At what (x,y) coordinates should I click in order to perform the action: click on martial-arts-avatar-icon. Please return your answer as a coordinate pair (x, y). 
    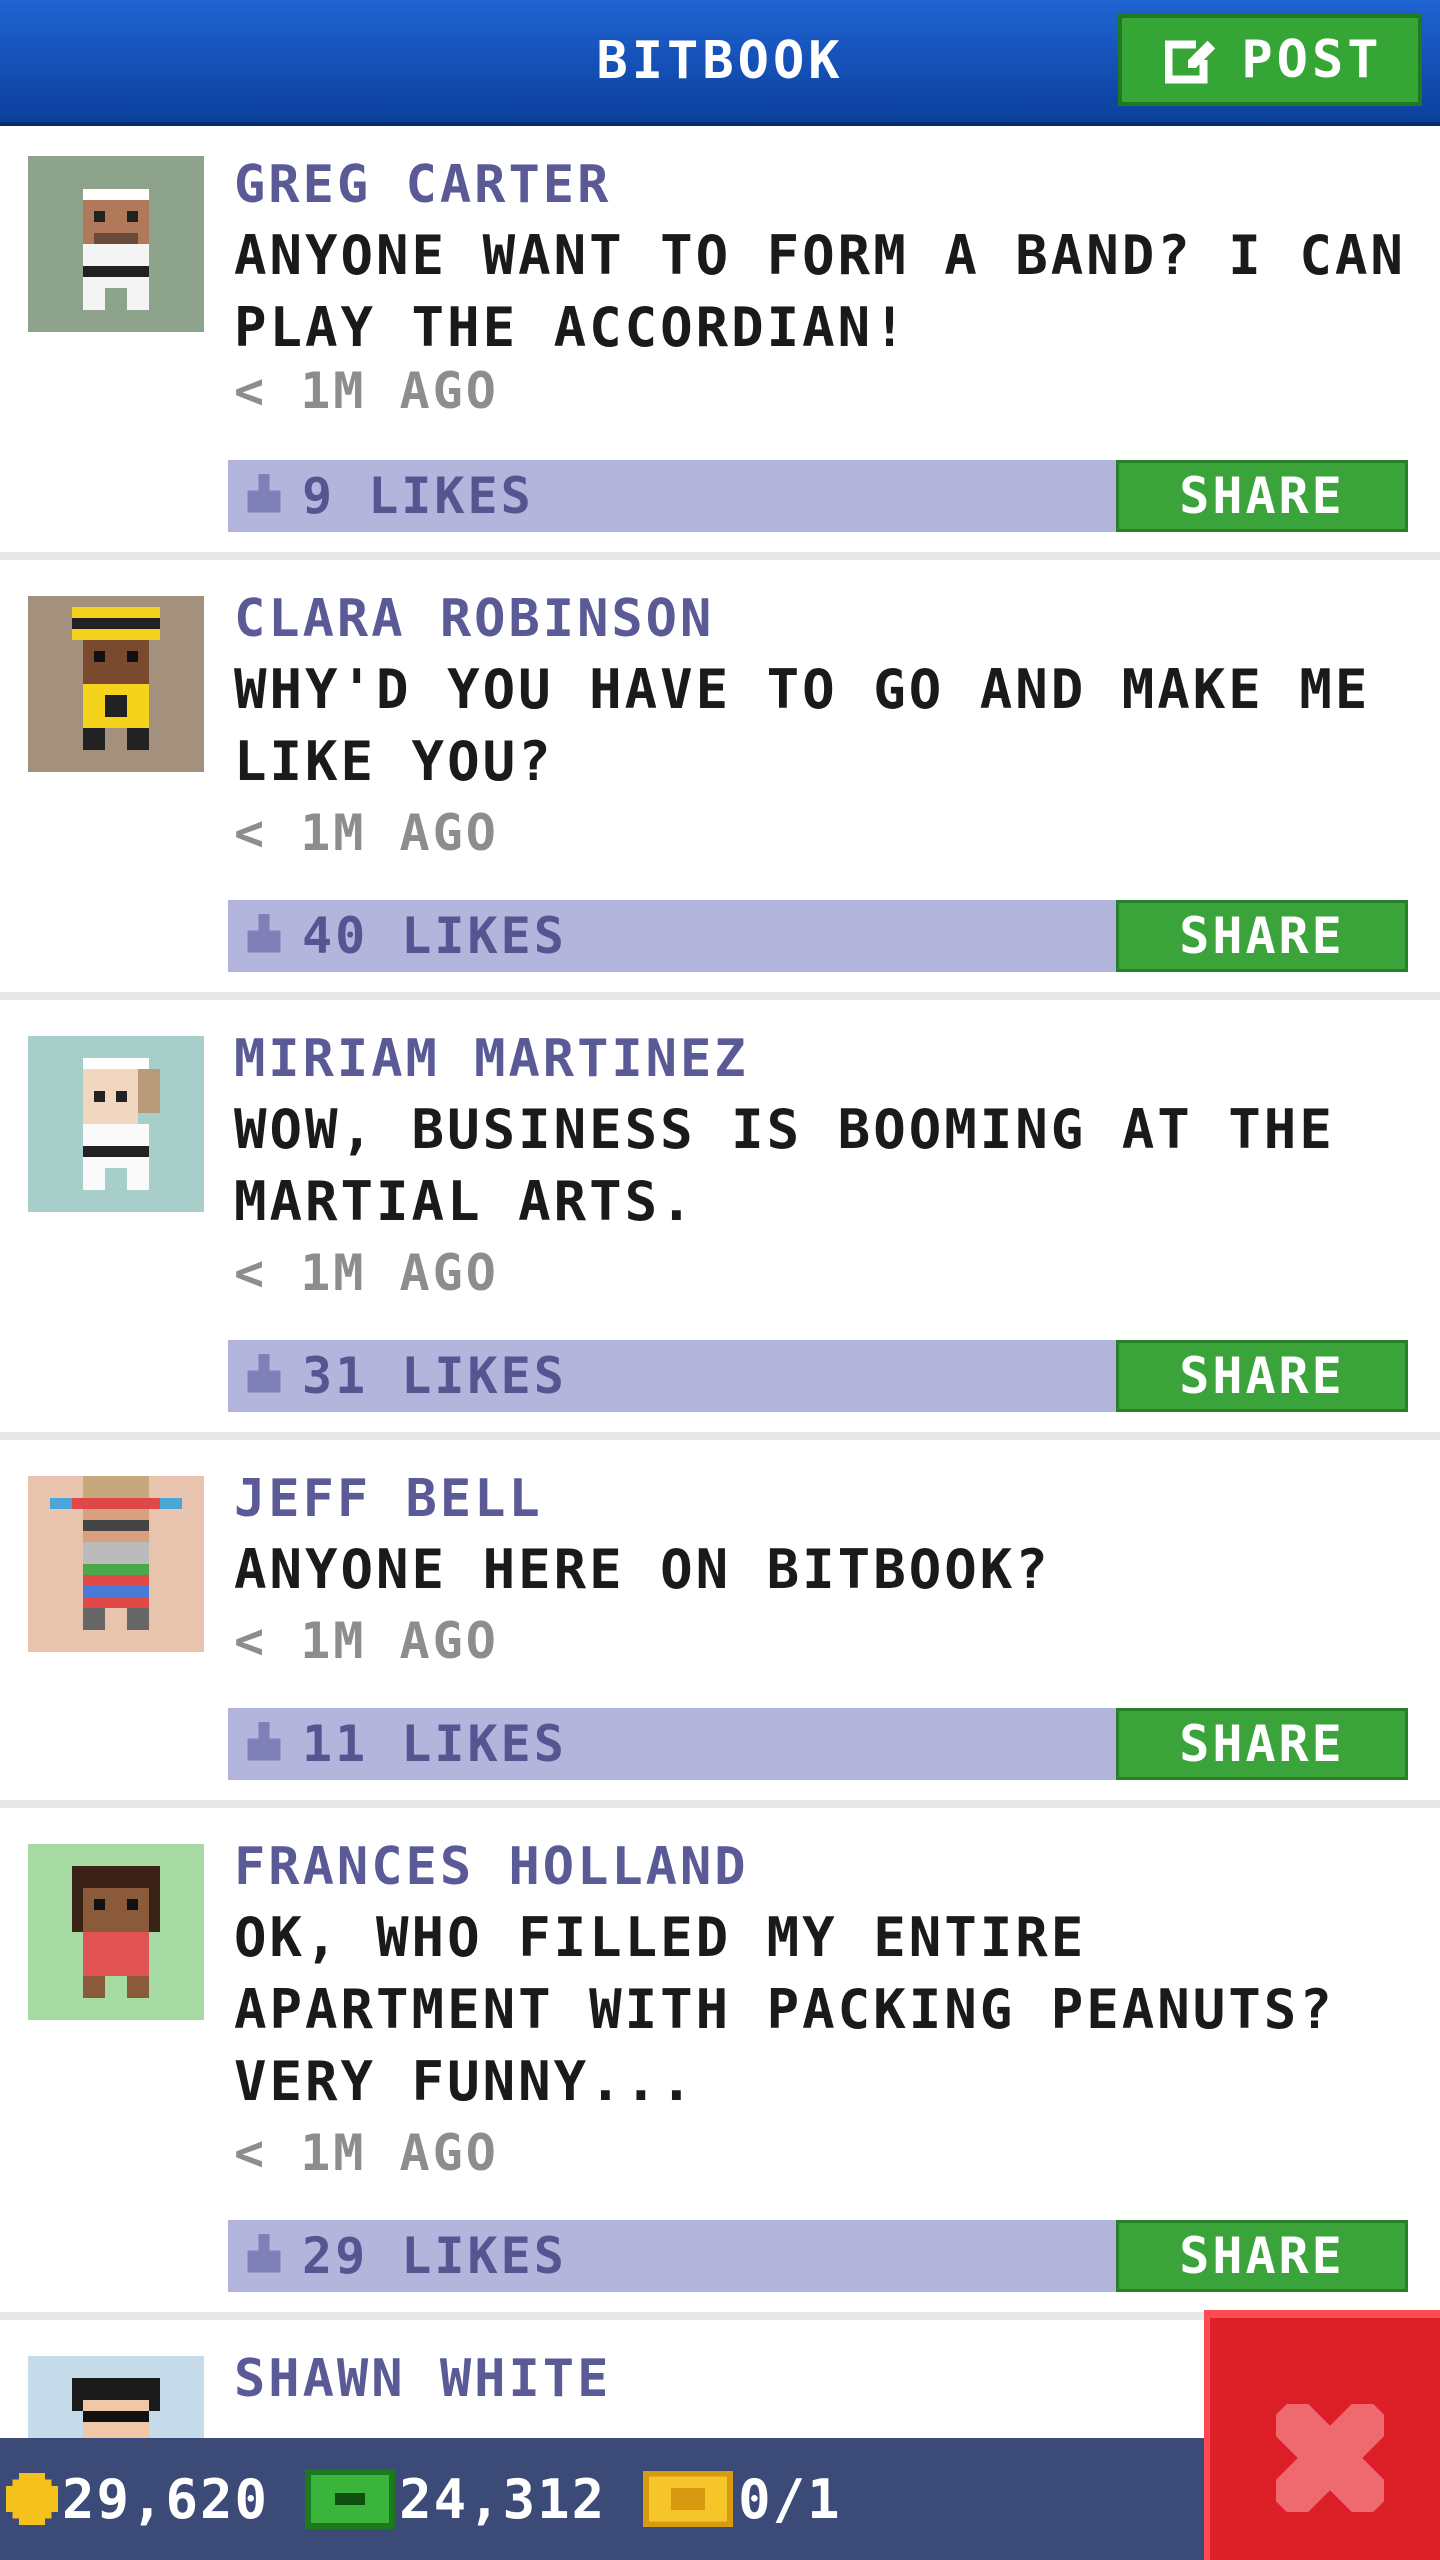
    Looking at the image, I should click on (116, 1124).